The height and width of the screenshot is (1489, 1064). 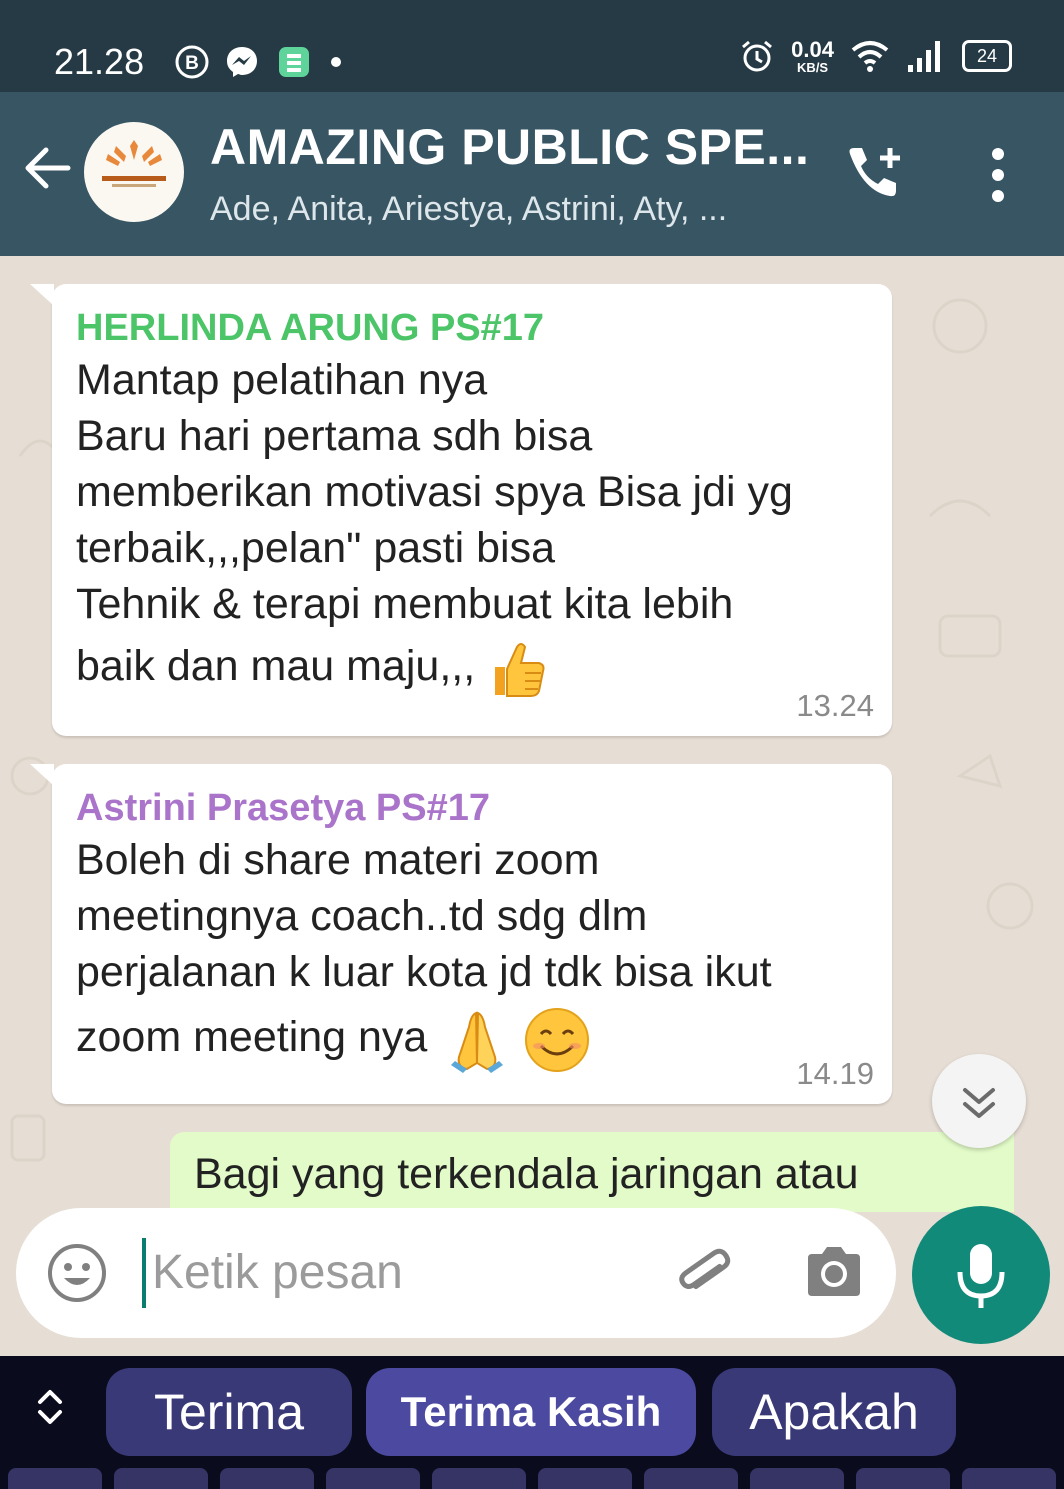 I want to click on mic-button, so click(x=981, y=1275).